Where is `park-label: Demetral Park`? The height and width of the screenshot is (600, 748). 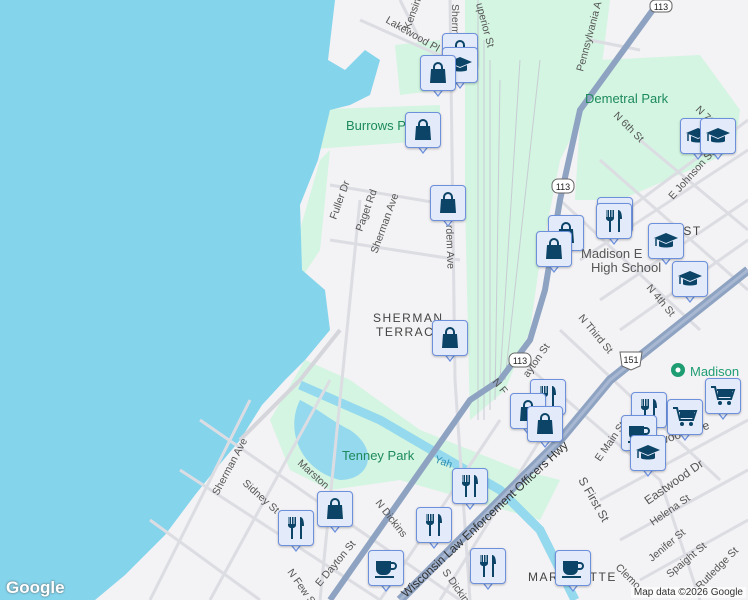
park-label: Demetral Park is located at coordinates (627, 98).